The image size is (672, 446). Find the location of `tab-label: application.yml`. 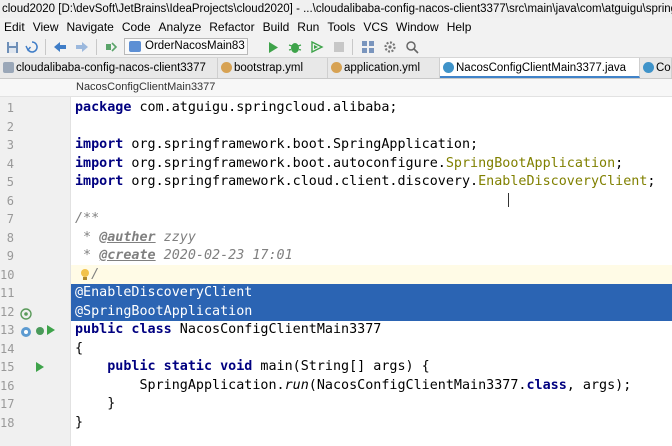

tab-label: application.yml is located at coordinates (382, 68).